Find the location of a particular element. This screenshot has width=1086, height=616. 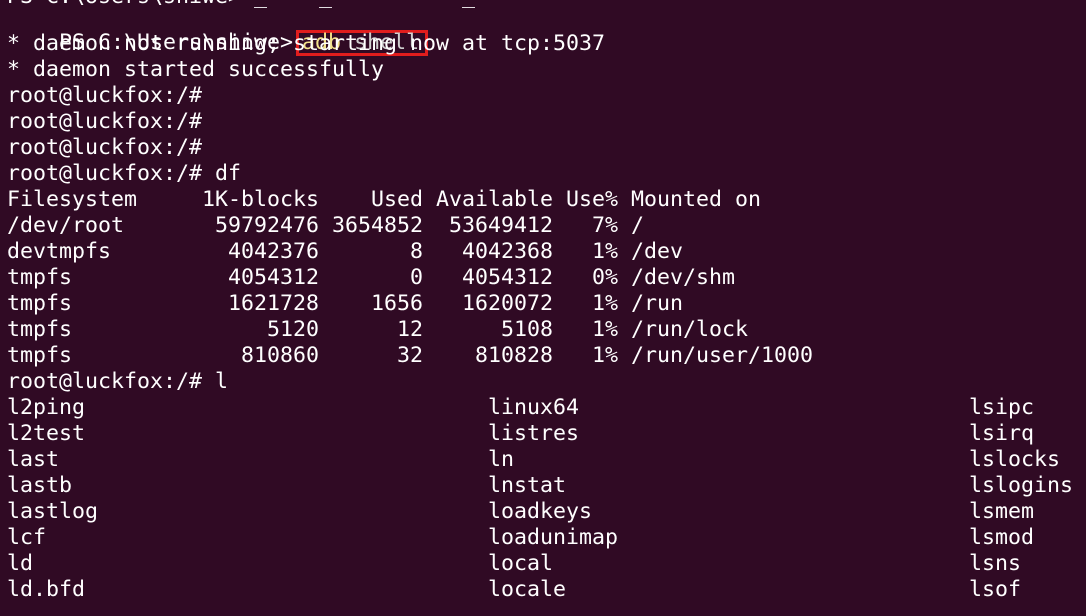

df-cell: 7% is located at coordinates (604, 225).